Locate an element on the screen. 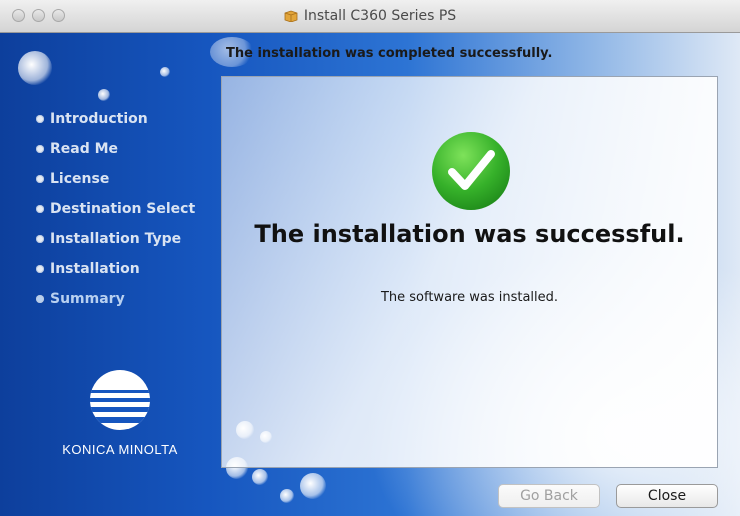 The height and width of the screenshot is (516, 740). checkmark-icon is located at coordinates (471, 171).